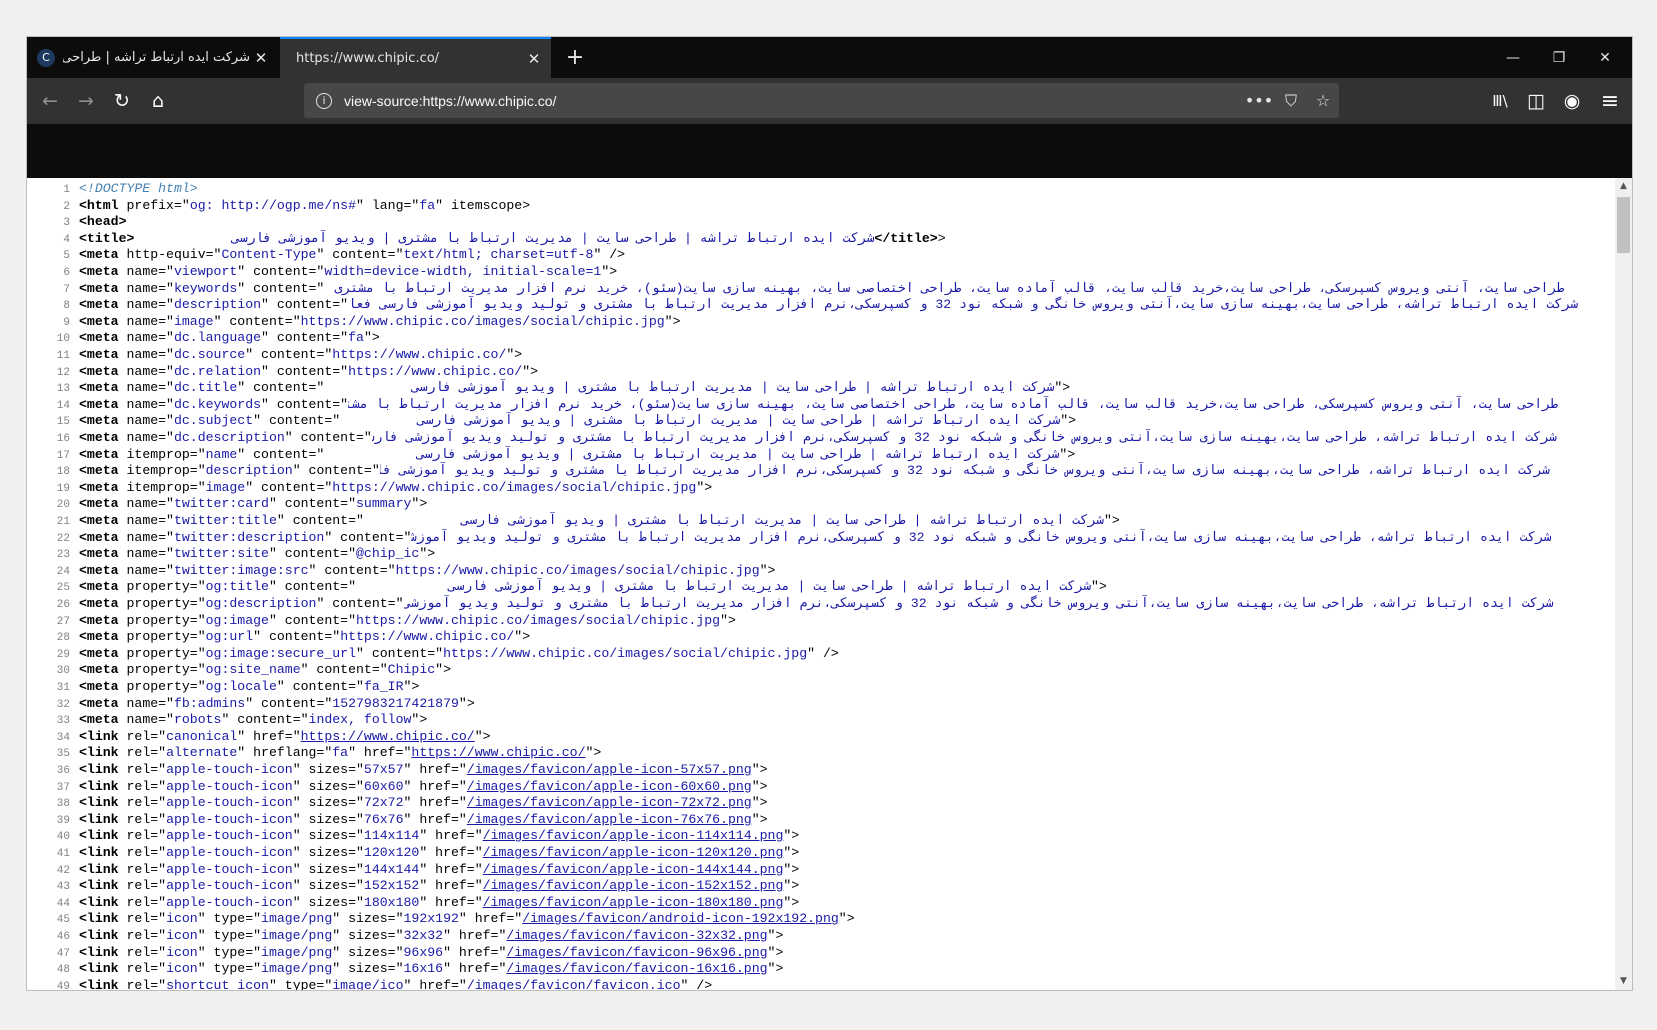  Describe the element at coordinates (1623, 186) in the screenshot. I see `scroll-up-icon: ▲` at that location.